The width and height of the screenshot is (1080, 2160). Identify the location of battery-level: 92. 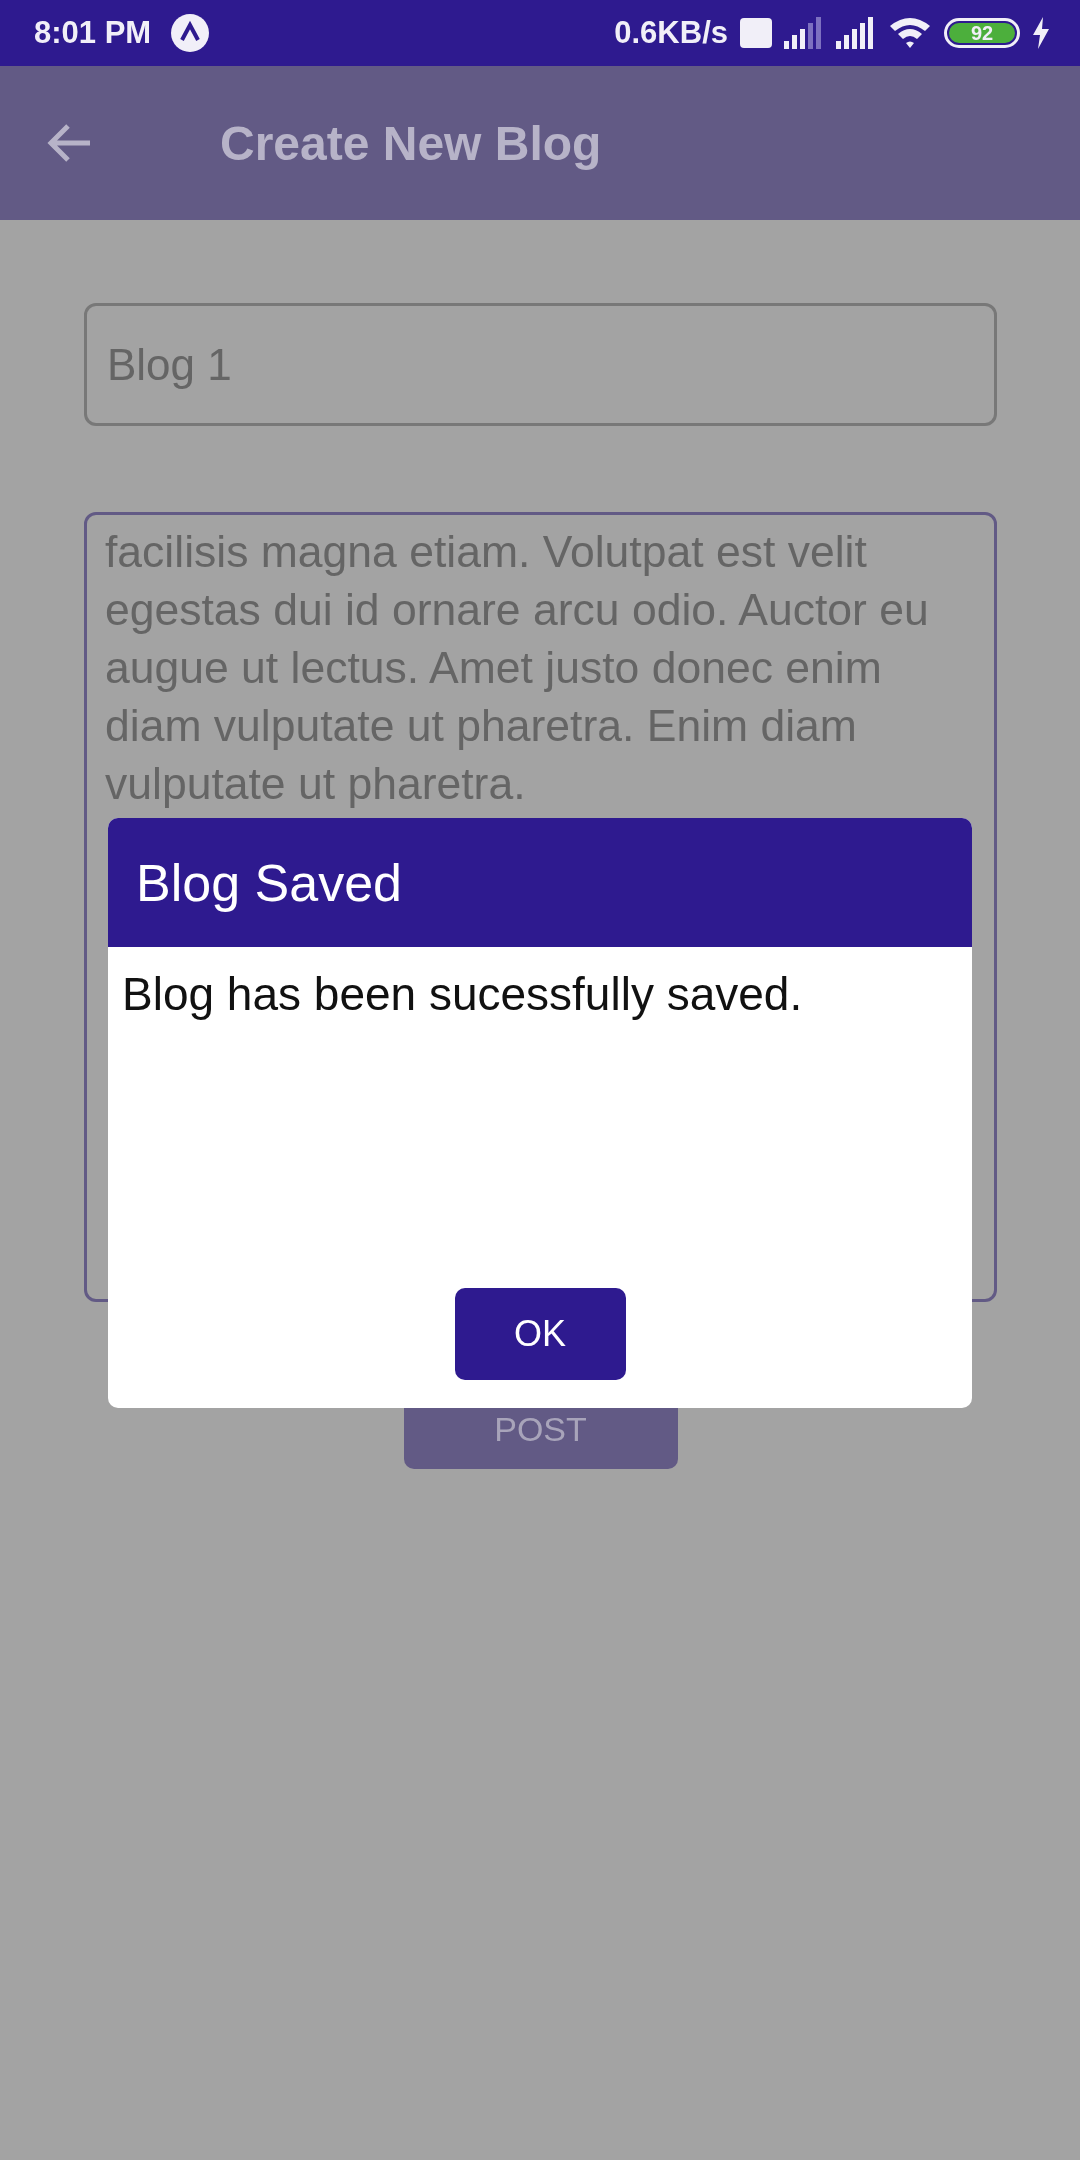
(982, 33).